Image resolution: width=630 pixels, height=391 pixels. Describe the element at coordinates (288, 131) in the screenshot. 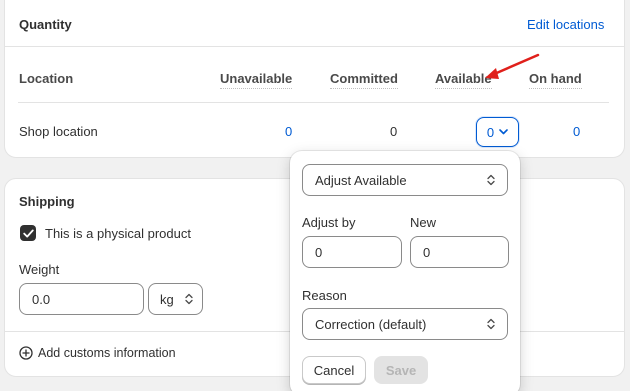

I see `unavailable-value: 0` at that location.